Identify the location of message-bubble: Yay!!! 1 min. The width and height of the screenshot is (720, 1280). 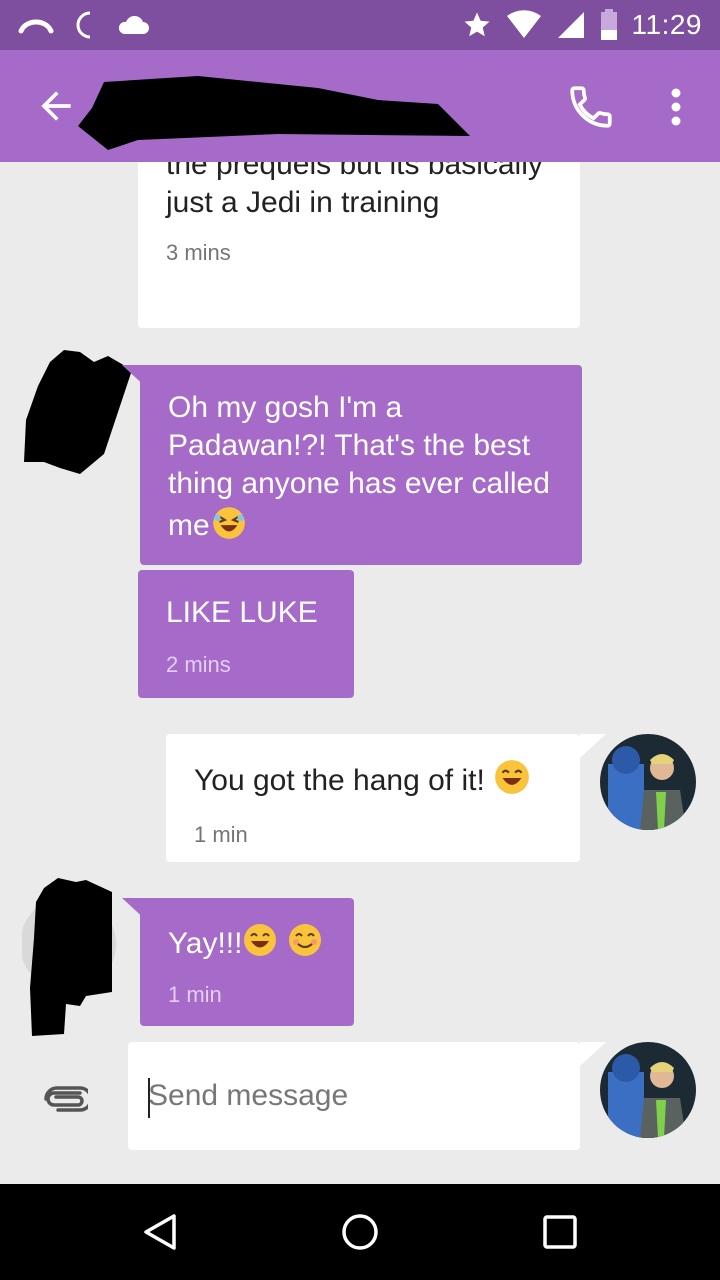
(247, 962).